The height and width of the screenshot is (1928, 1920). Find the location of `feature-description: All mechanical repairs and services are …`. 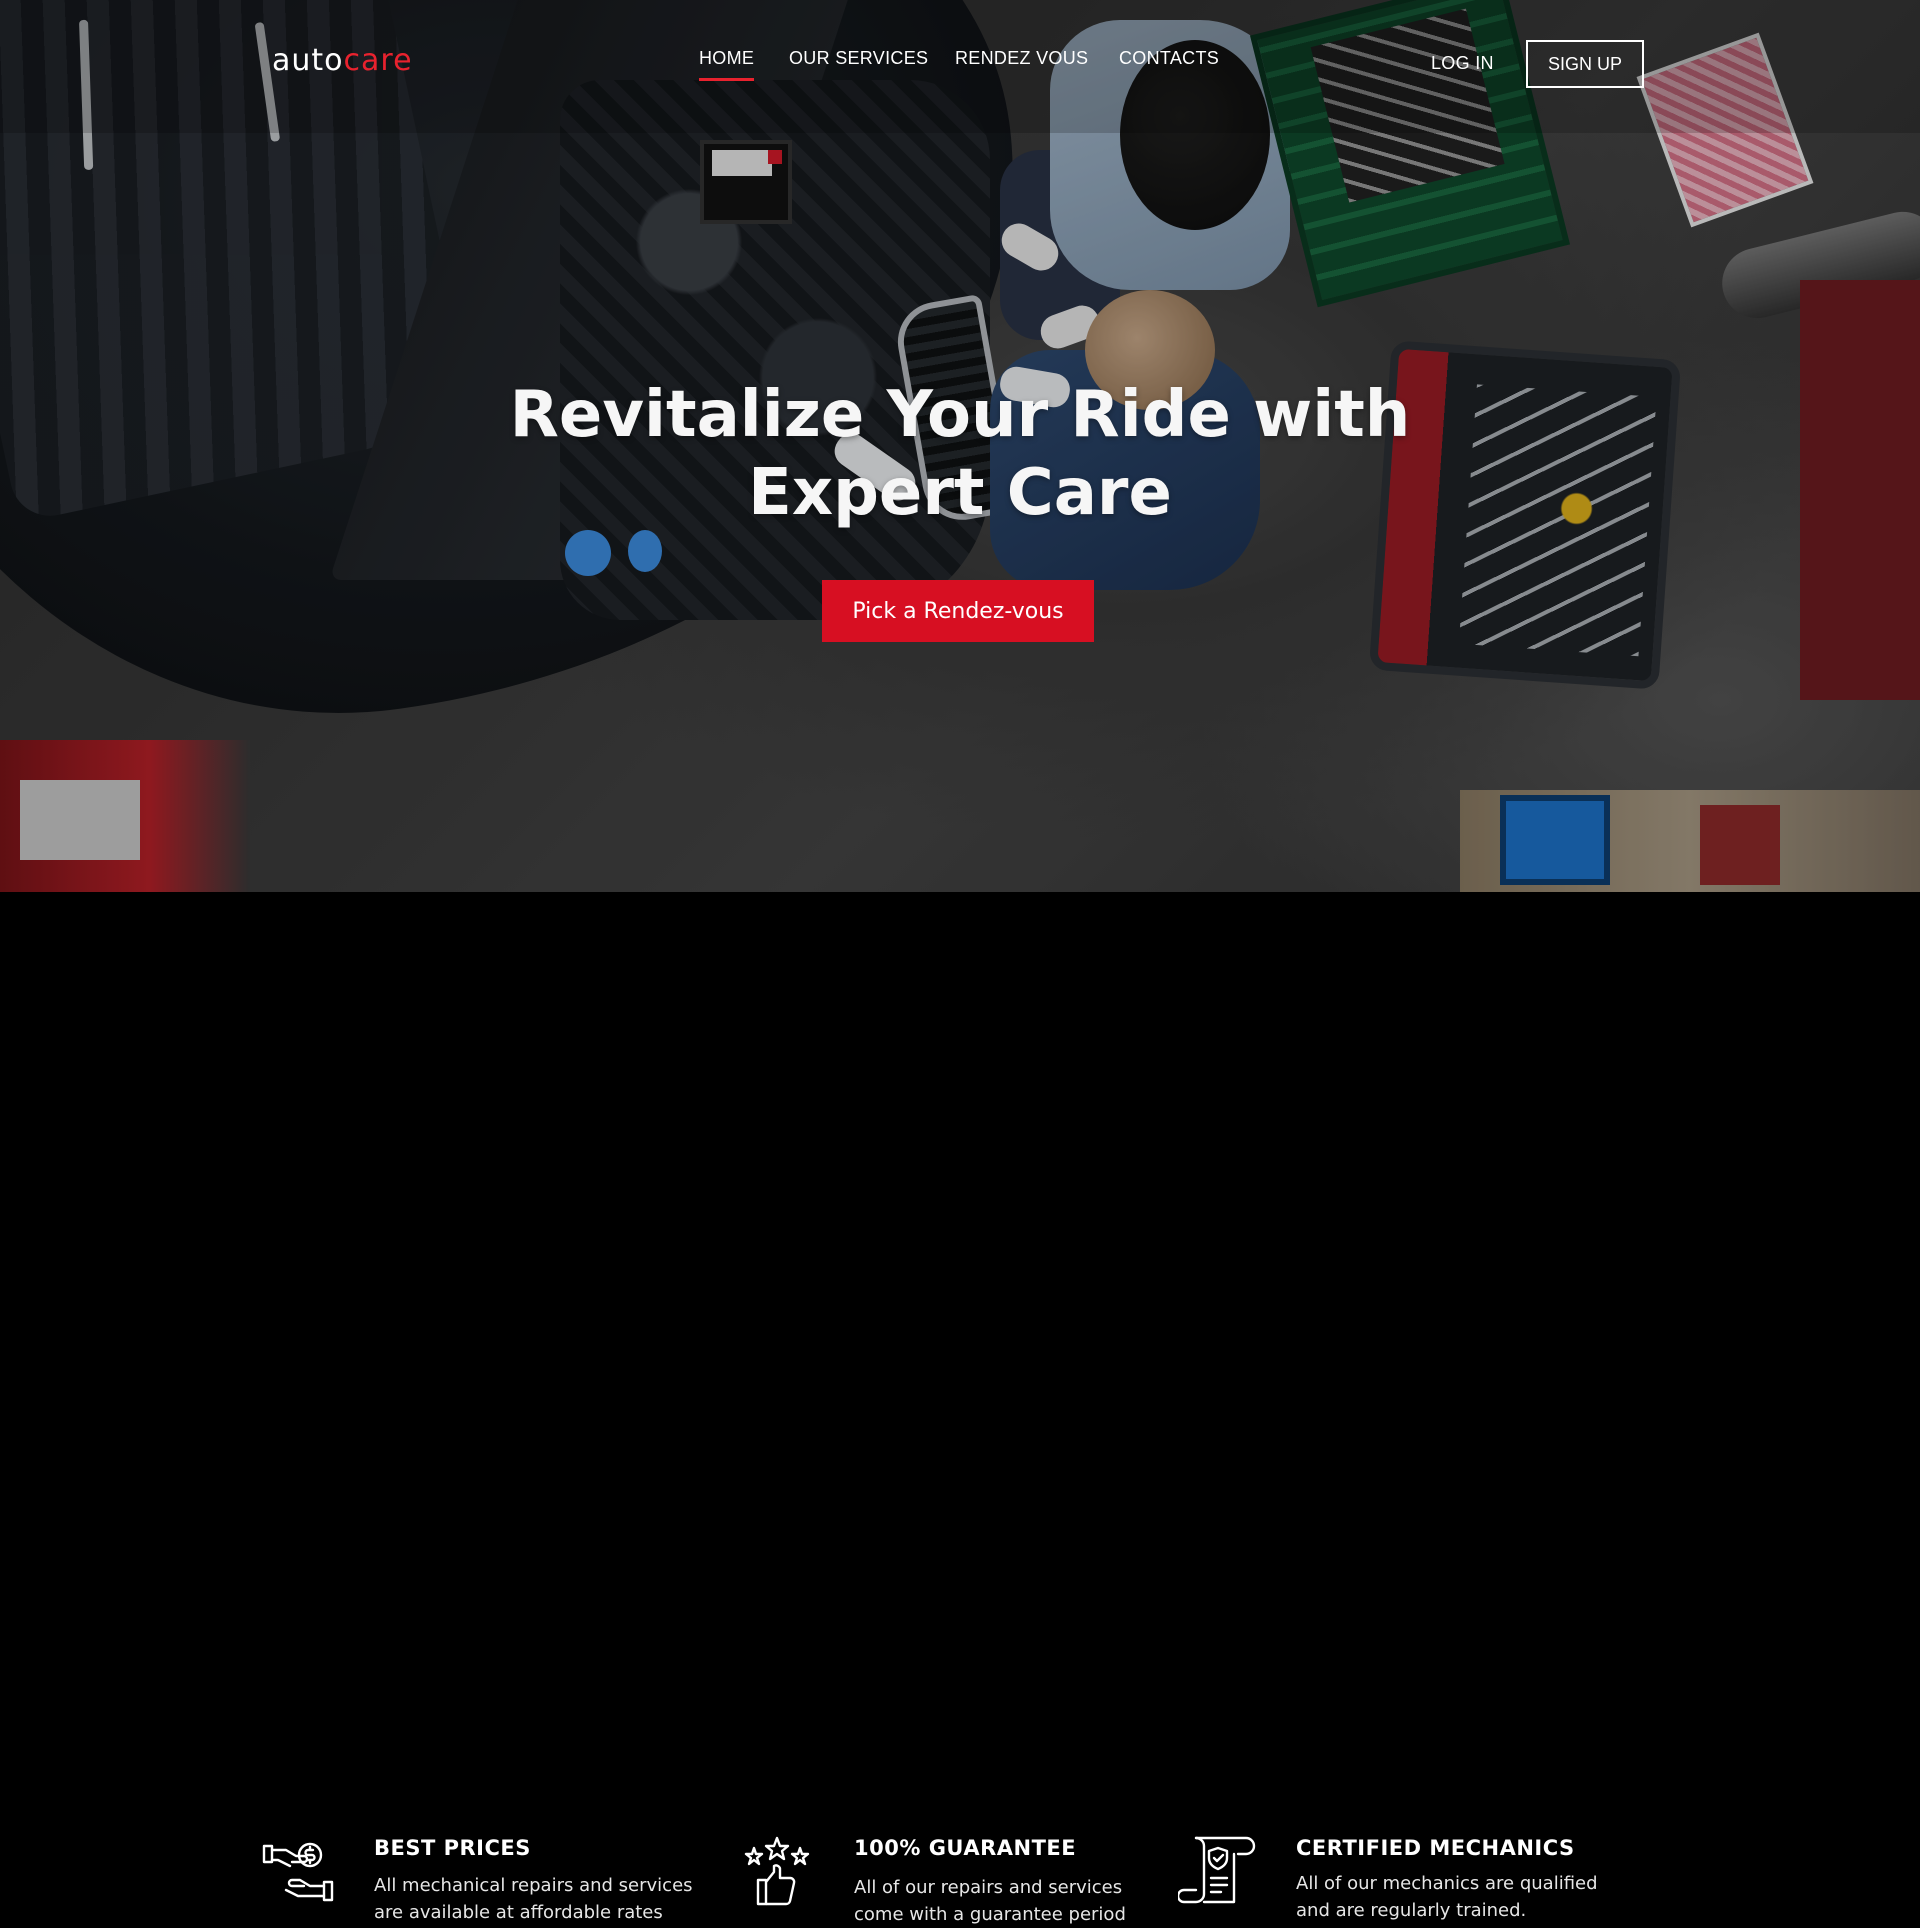

feature-description: All mechanical repairs and services are … is located at coordinates (533, 1899).